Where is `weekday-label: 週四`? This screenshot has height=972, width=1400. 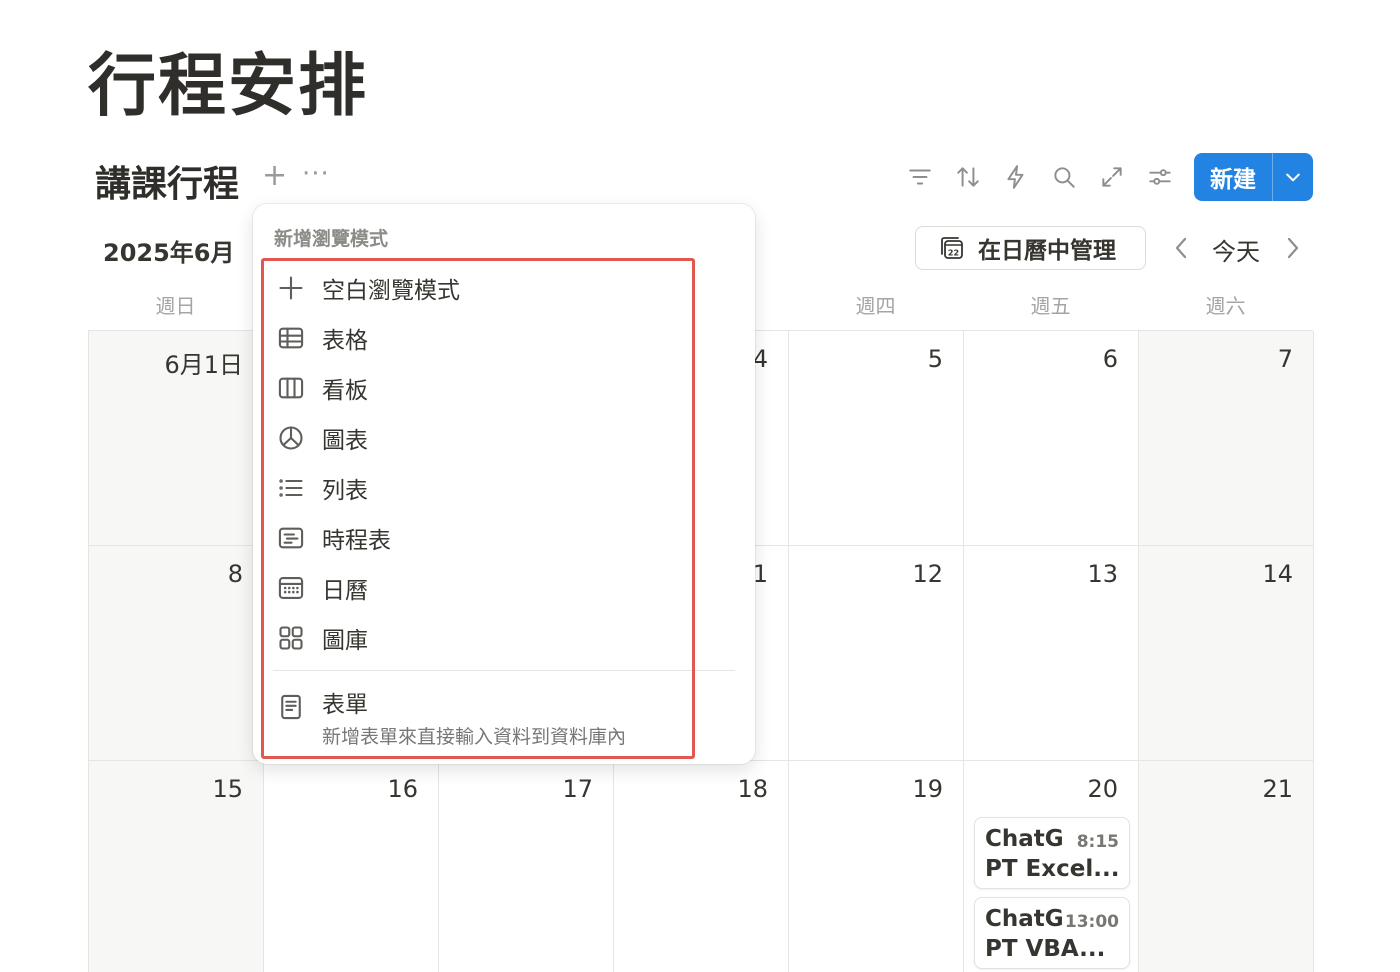
weekday-label: 週四 is located at coordinates (875, 306).